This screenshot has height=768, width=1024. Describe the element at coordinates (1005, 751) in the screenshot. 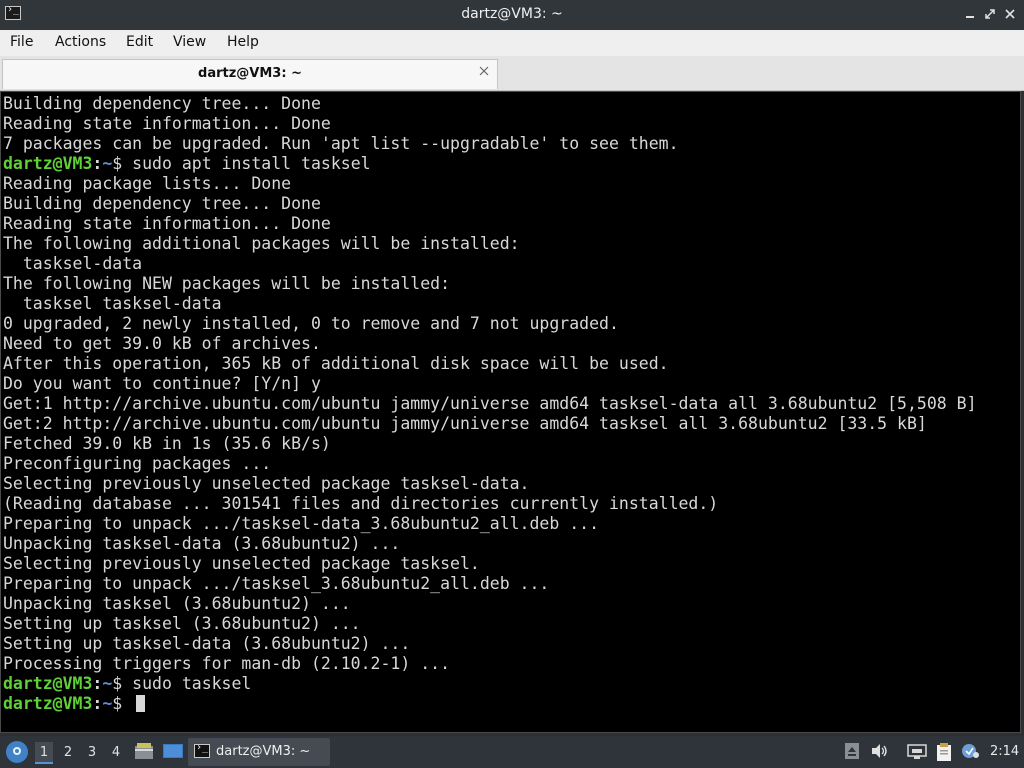

I see `clock: 2:14` at that location.